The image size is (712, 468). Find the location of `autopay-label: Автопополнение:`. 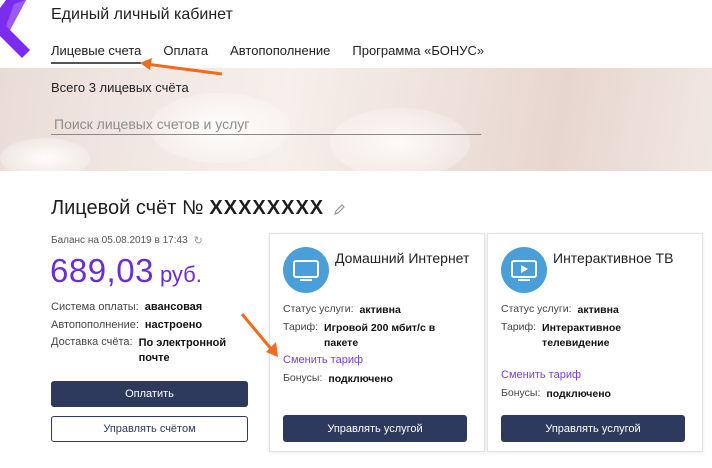

autopay-label: Автопополнение: is located at coordinates (95, 325).